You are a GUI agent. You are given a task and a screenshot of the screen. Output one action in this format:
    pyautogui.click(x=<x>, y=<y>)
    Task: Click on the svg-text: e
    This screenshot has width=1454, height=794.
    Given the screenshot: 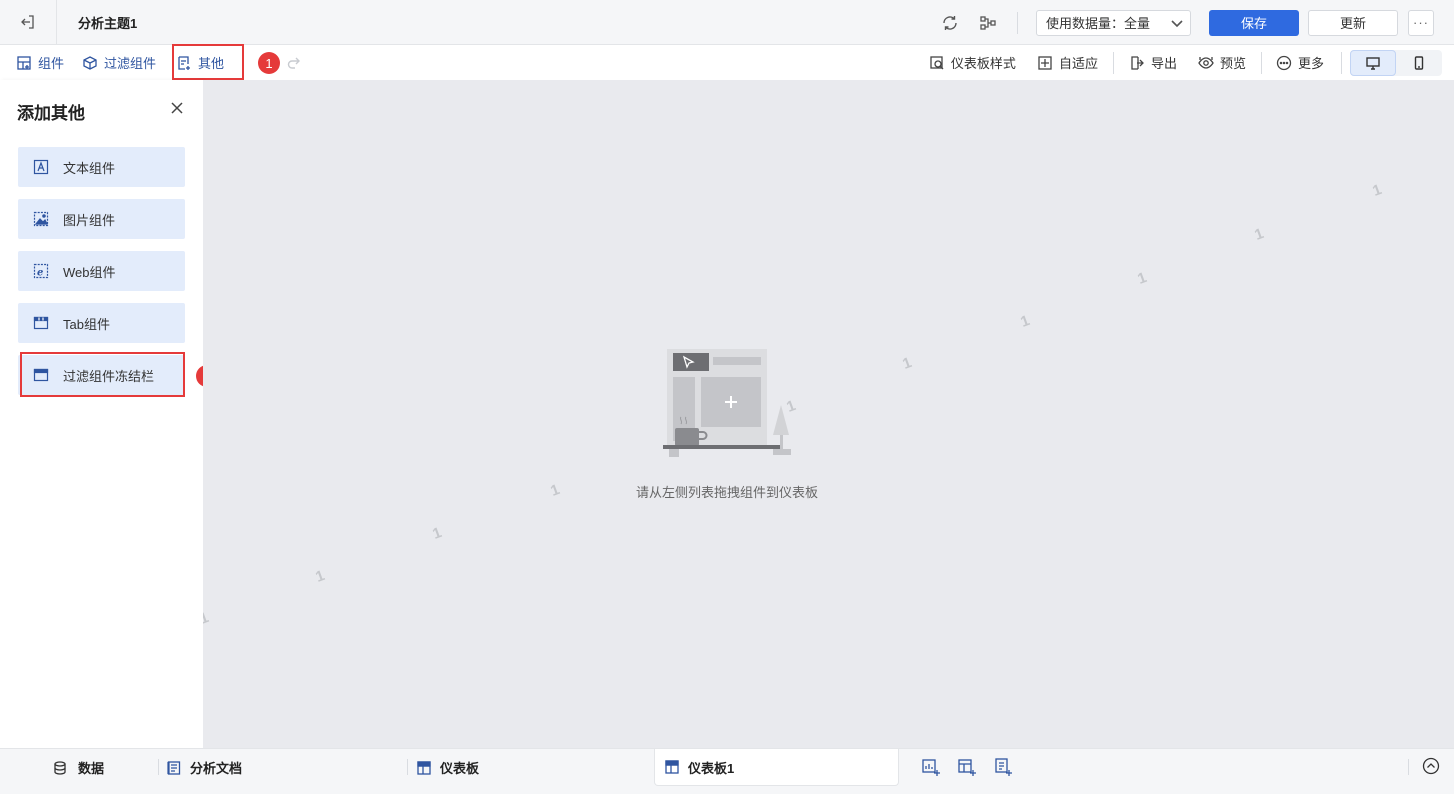 What is the action you would take?
    pyautogui.click(x=40, y=273)
    